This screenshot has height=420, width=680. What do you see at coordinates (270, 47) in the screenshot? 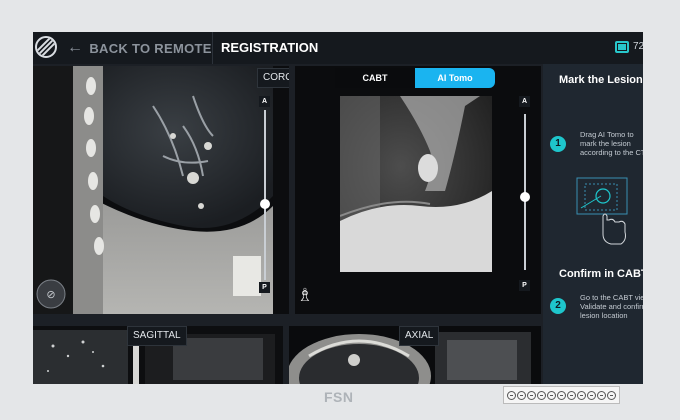
I see `page-title: REGISTRATION` at bounding box center [270, 47].